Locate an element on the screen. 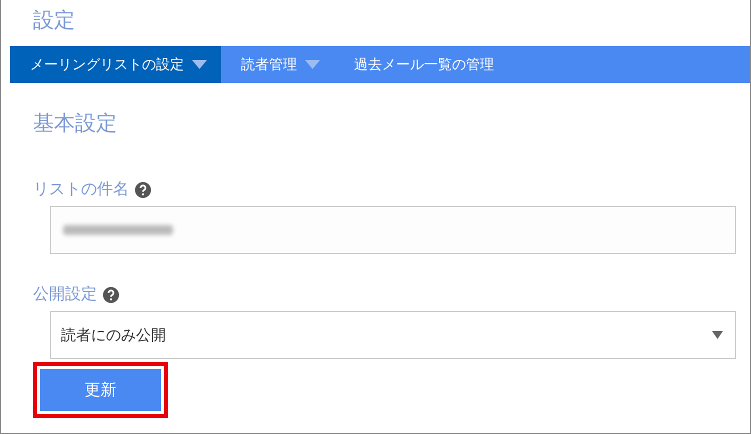 Image resolution: width=751 pixels, height=434 pixels. section-title: 基本設定 is located at coordinates (75, 123).